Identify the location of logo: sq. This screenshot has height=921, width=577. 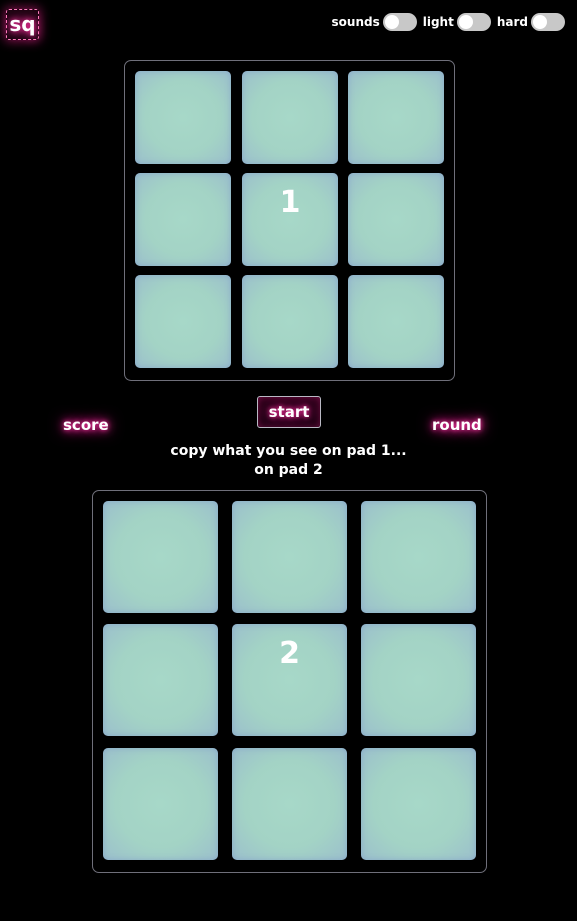
(22, 24).